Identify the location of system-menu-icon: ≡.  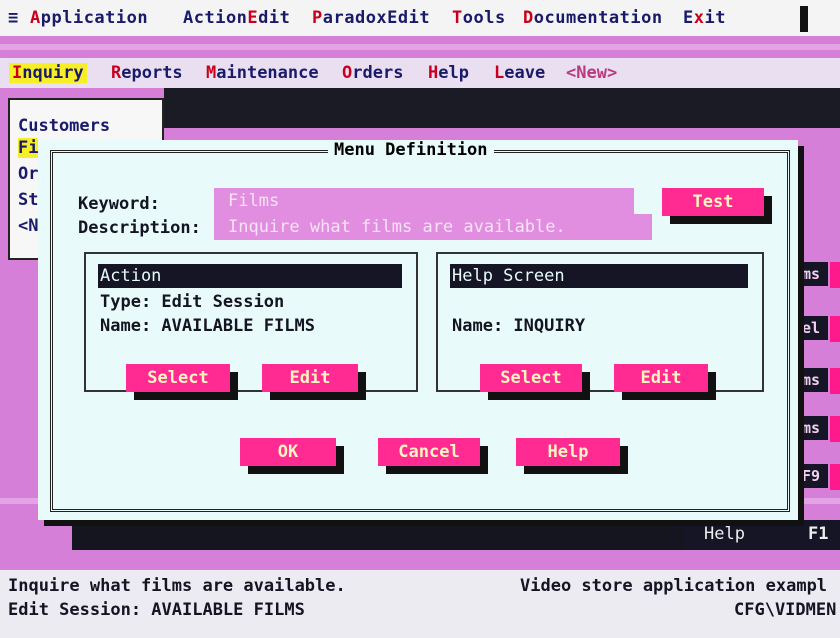
(13, 18).